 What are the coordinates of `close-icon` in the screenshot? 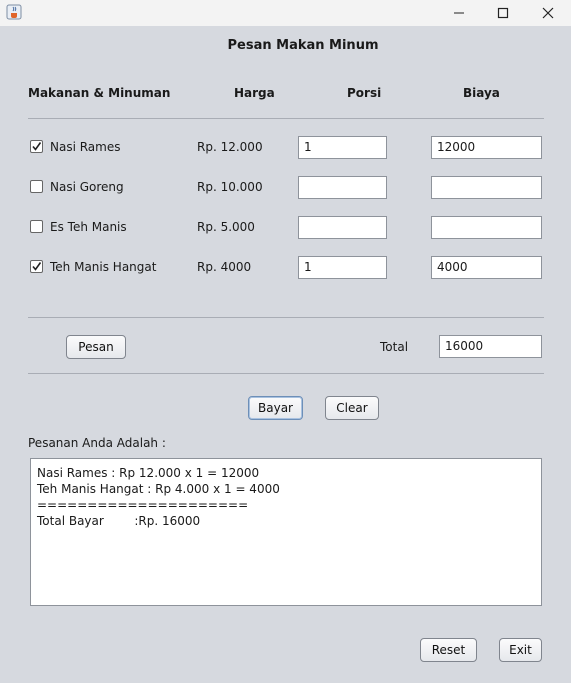 It's located at (548, 13).